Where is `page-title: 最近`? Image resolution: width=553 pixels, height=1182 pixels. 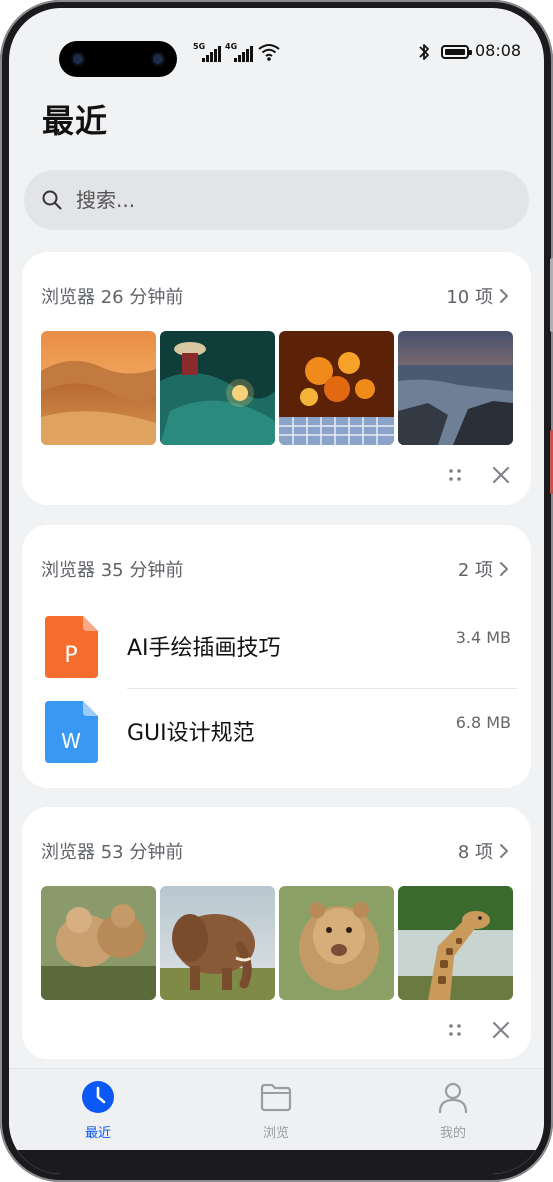 page-title: 最近 is located at coordinates (75, 121).